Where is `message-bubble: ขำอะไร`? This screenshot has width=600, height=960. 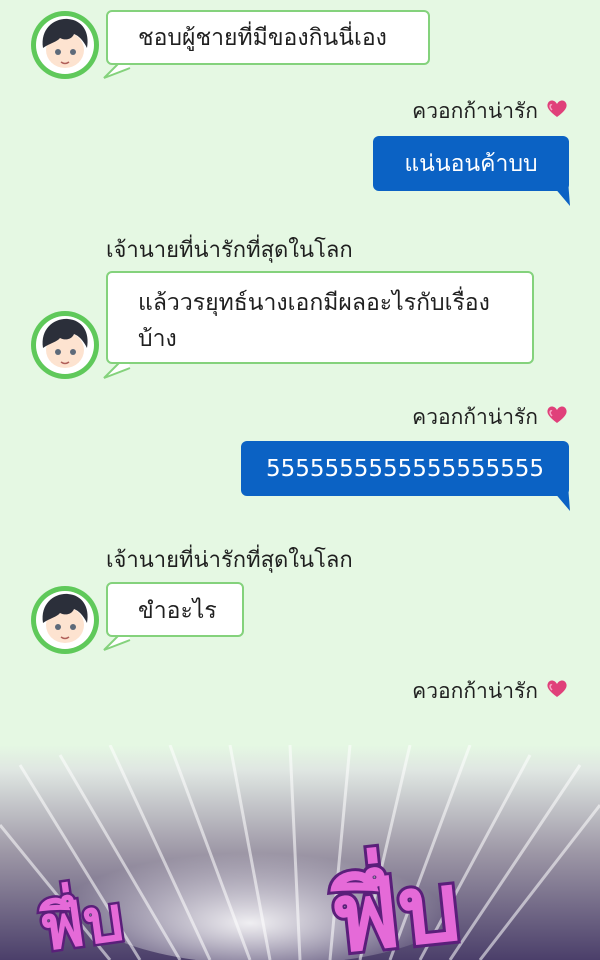 message-bubble: ขำอะไร is located at coordinates (175, 609).